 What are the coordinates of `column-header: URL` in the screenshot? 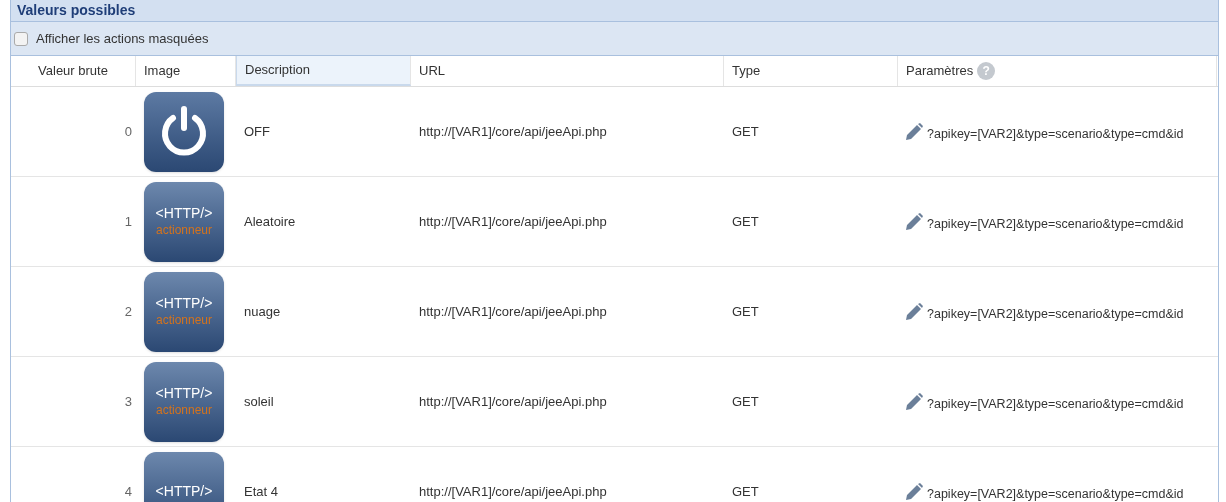 It's located at (567, 71).